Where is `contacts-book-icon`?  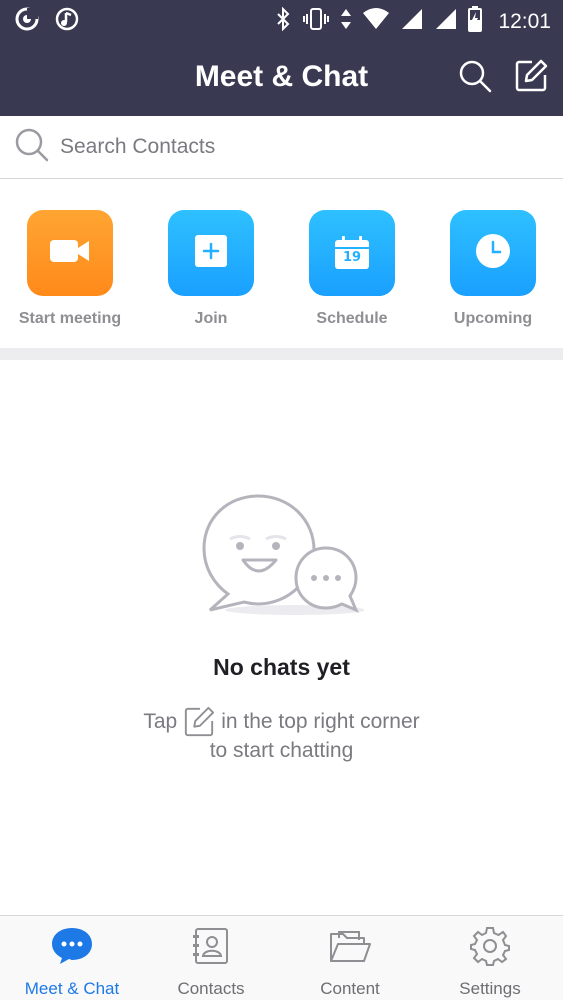
contacts-book-icon is located at coordinates (211, 948).